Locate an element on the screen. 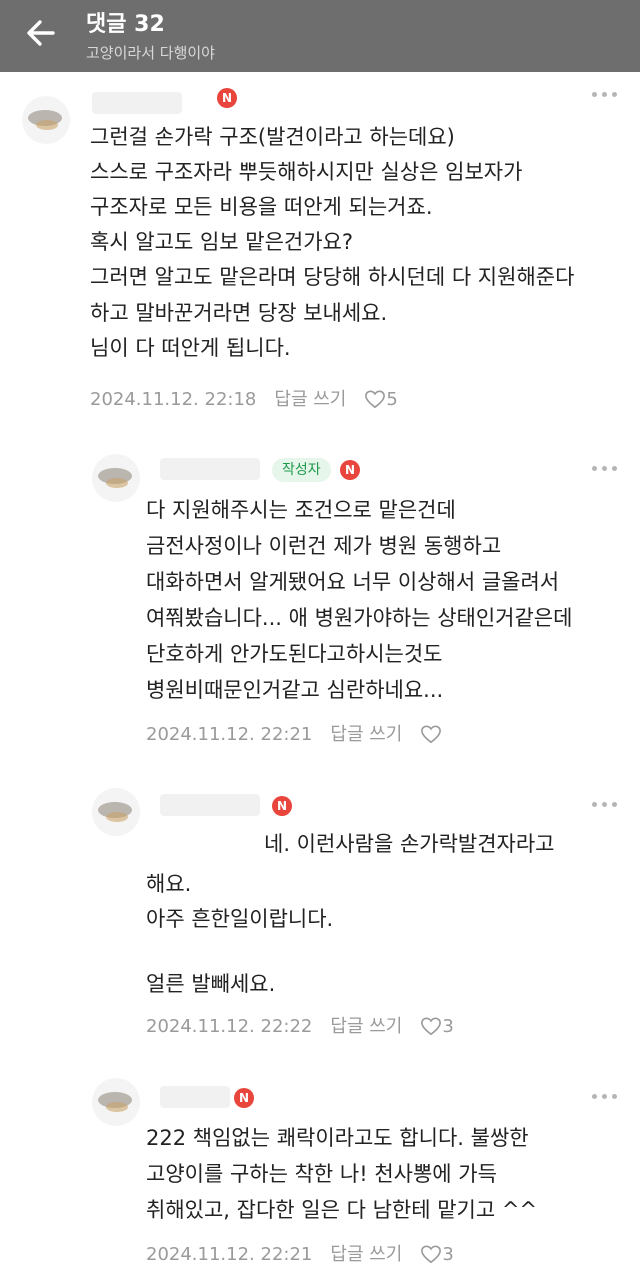 The width and height of the screenshot is (640, 1280). comment-text-line: 스스로 구조자라 뿌듯해하시지만 실상은 임보자가 is located at coordinates (306, 172).